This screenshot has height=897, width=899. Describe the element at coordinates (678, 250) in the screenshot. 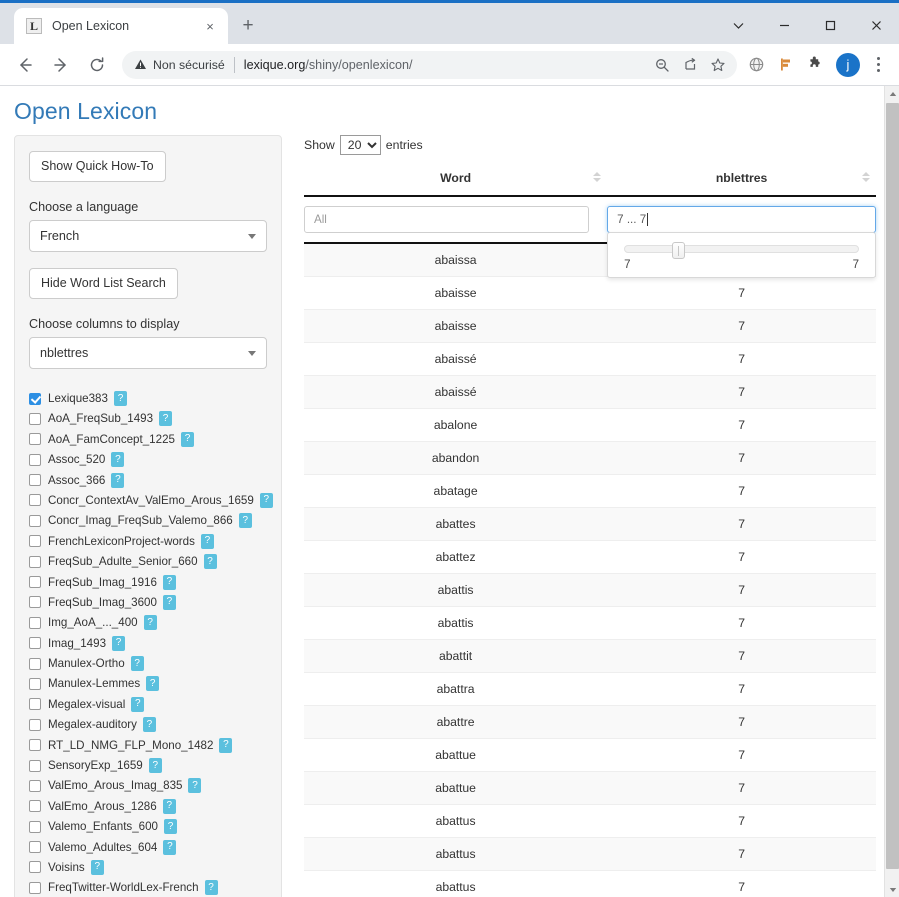

I see `range-slider-handle` at that location.